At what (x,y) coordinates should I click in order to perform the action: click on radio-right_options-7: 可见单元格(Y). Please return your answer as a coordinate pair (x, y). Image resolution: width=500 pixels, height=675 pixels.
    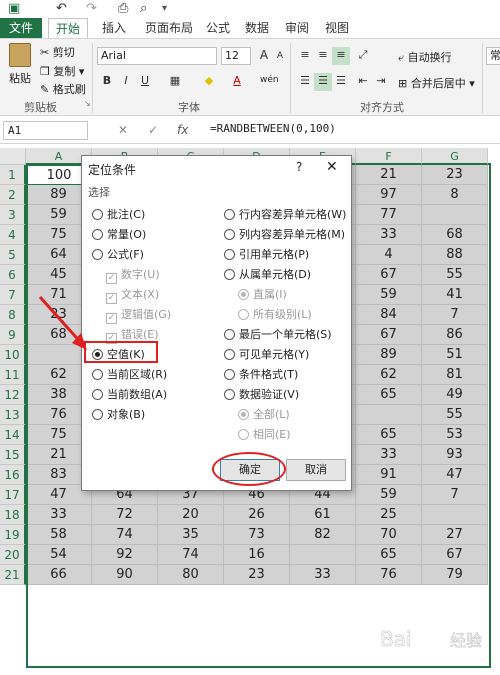
    Looking at the image, I should click on (266, 354).